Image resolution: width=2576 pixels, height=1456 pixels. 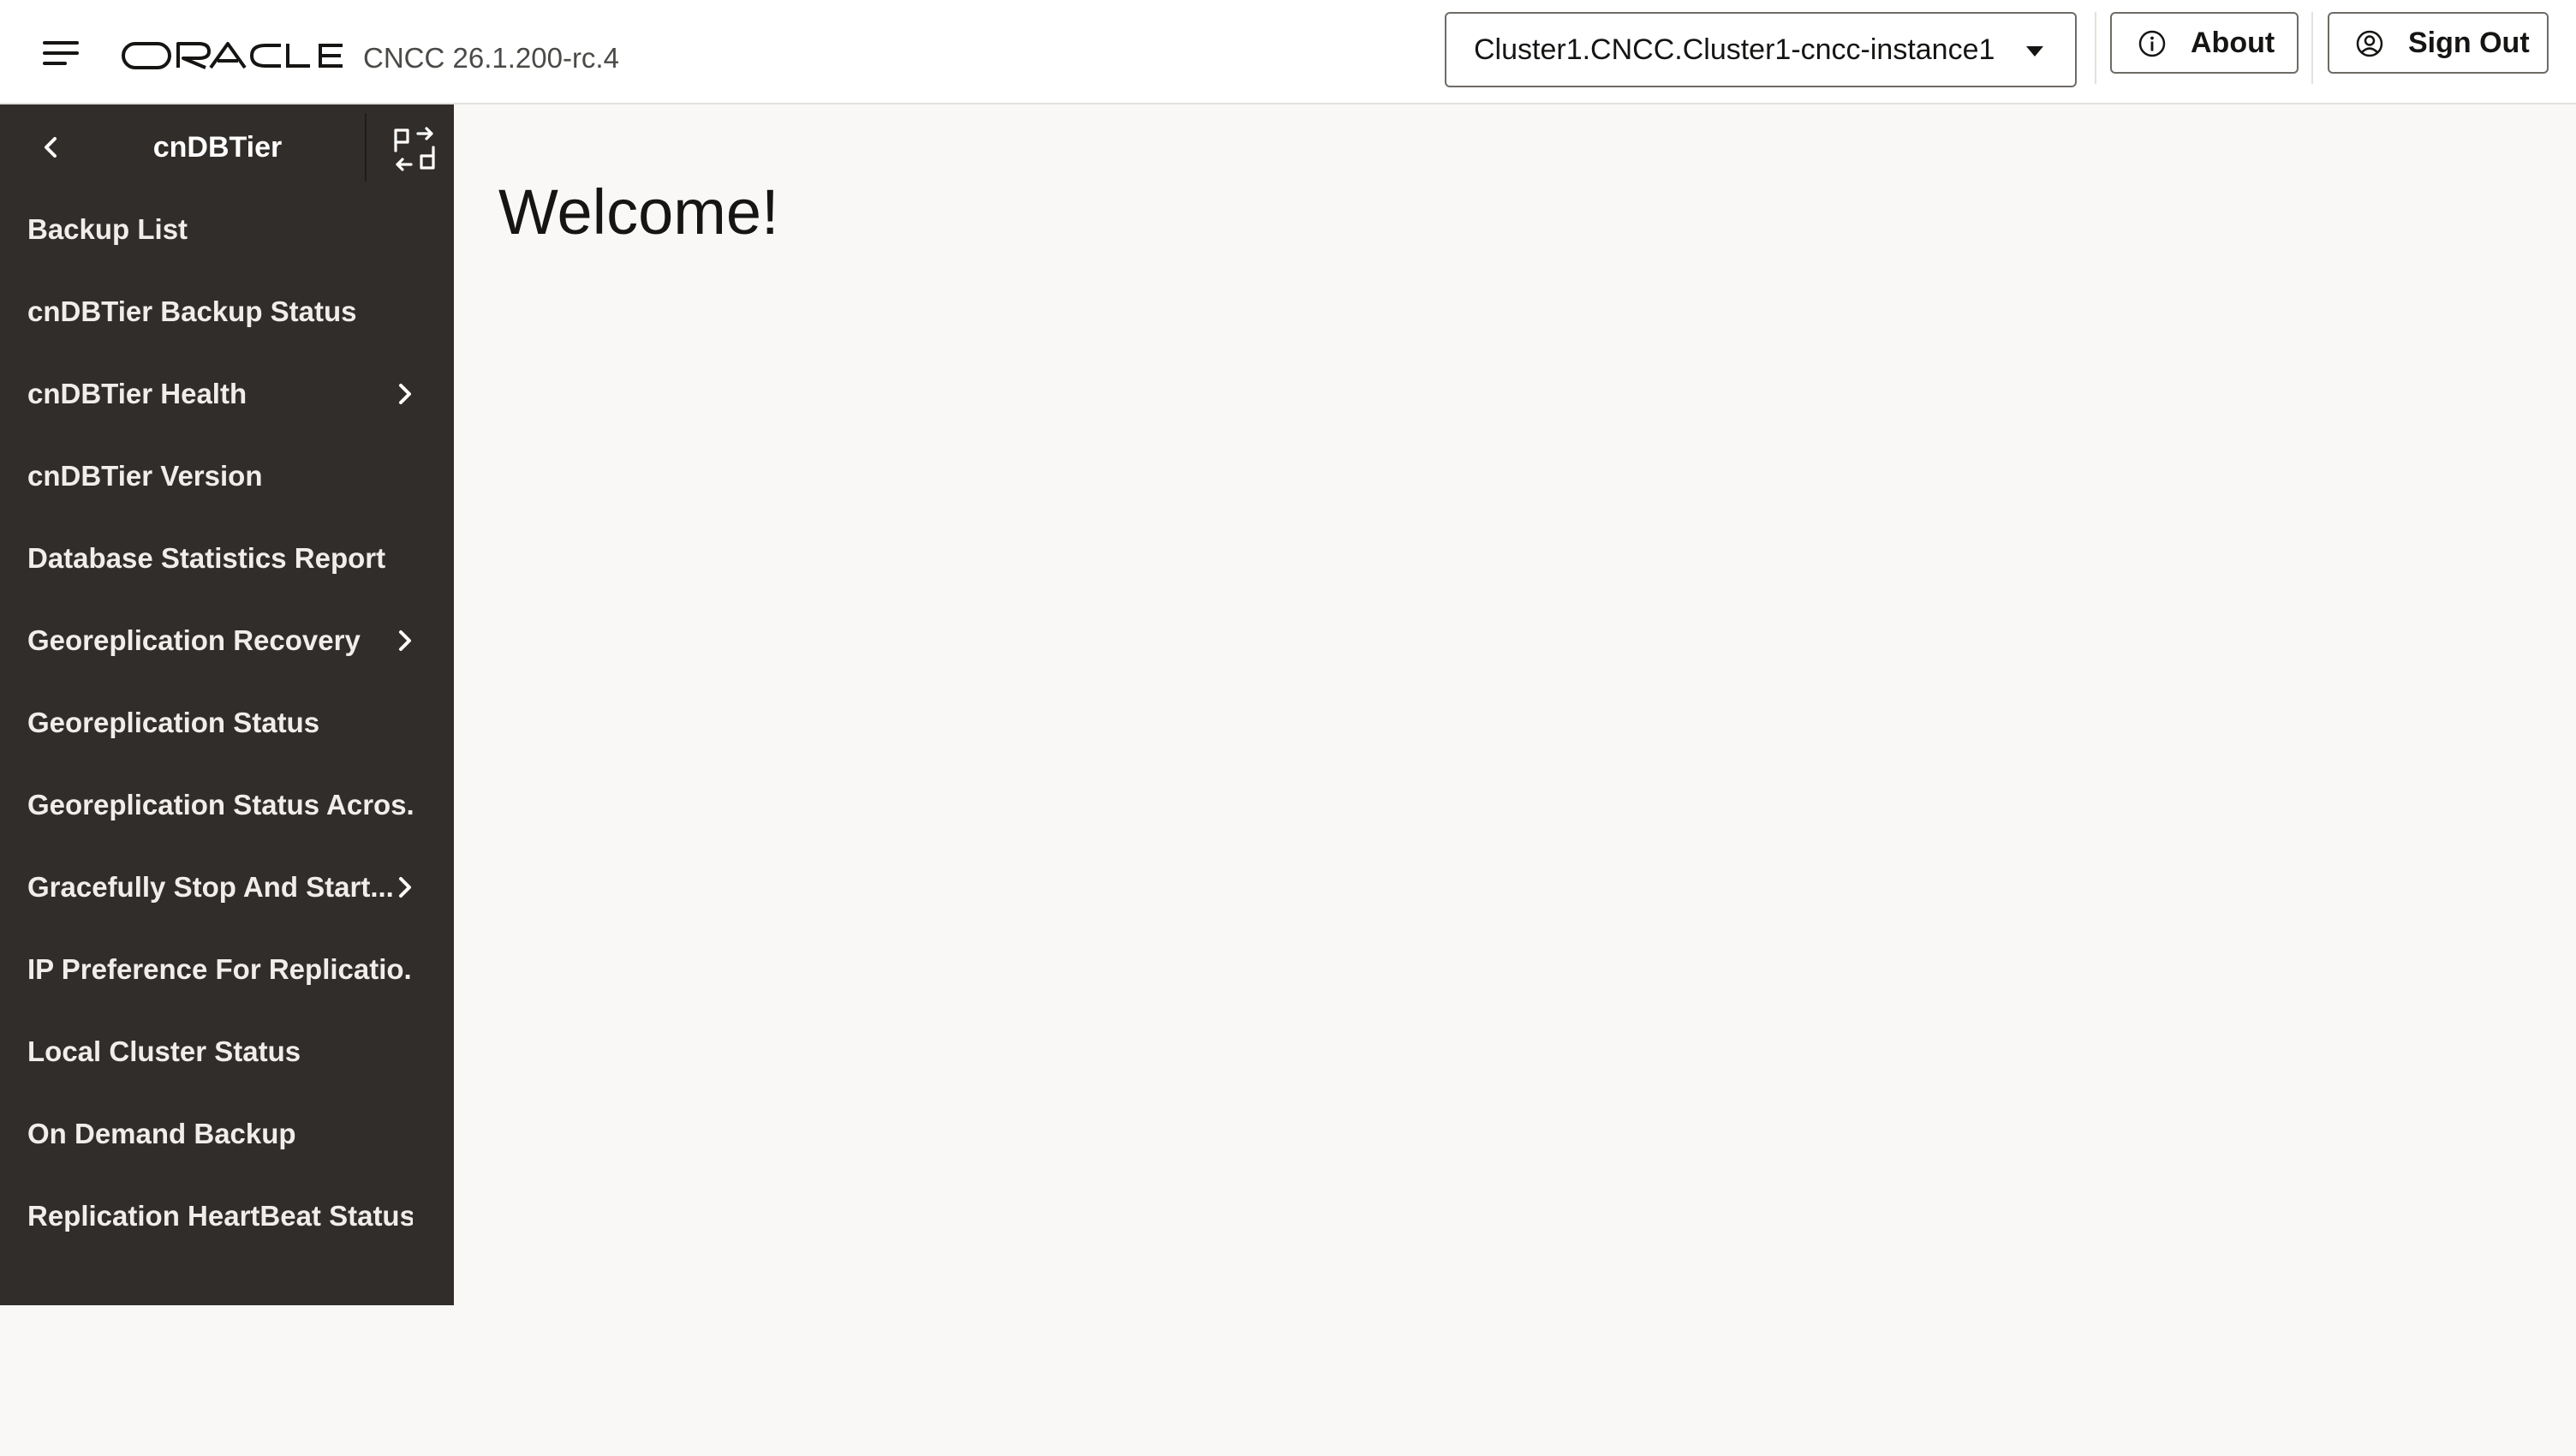 What do you see at coordinates (1734, 49) in the screenshot?
I see `cluster-select-value: Cluster1.CNCC.Cluster1-cncc-instance1` at bounding box center [1734, 49].